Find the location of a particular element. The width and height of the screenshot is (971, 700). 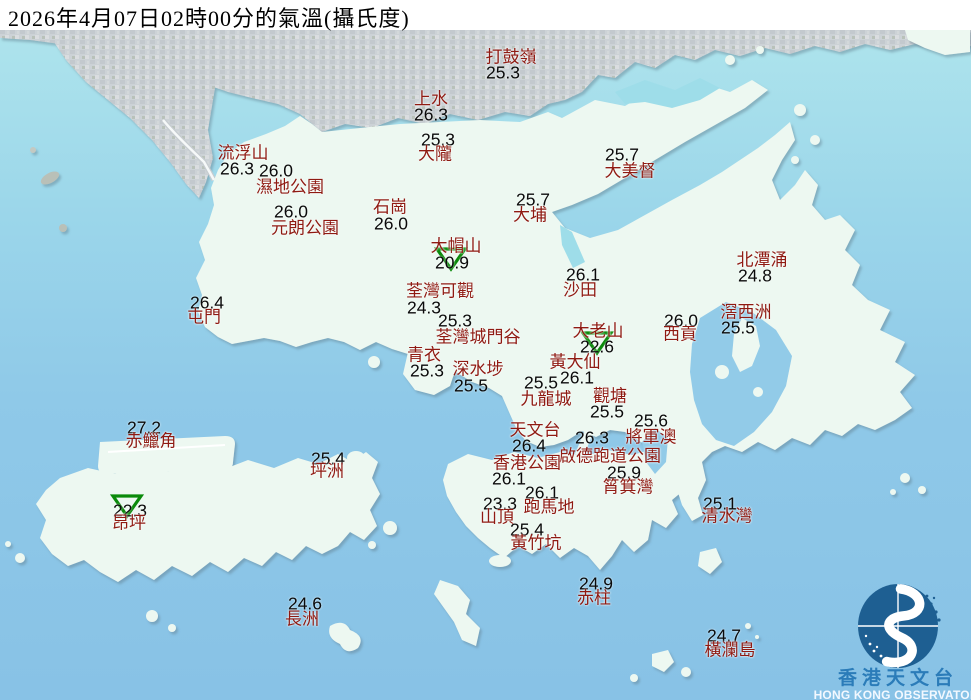

station-name-label: 橫瀾島 is located at coordinates (730, 650).